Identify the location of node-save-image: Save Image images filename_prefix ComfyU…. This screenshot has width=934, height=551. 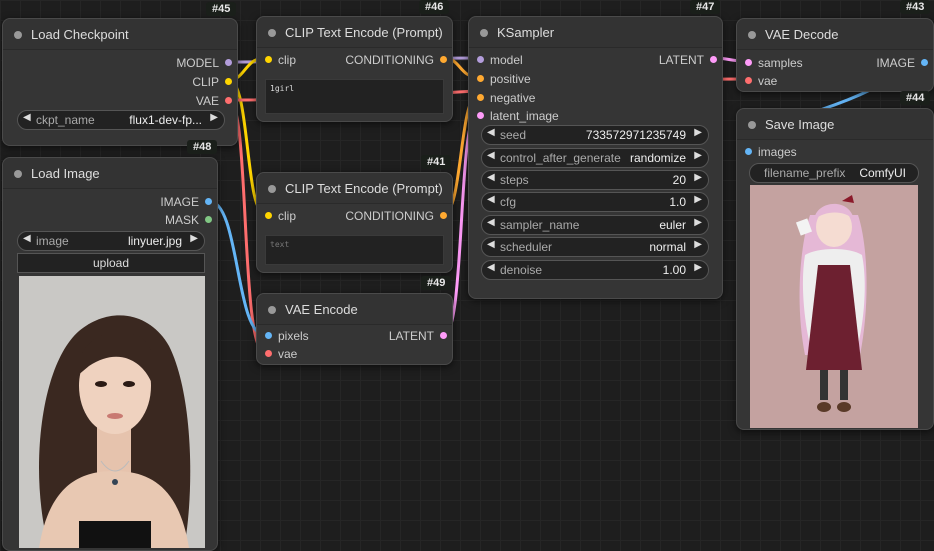
(835, 269).